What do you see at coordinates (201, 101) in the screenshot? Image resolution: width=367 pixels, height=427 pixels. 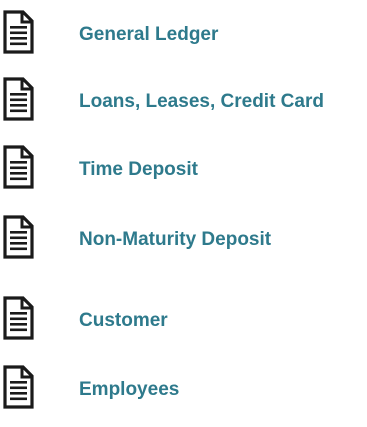 I see `document-label: Loans, Leases, Credit Card` at bounding box center [201, 101].